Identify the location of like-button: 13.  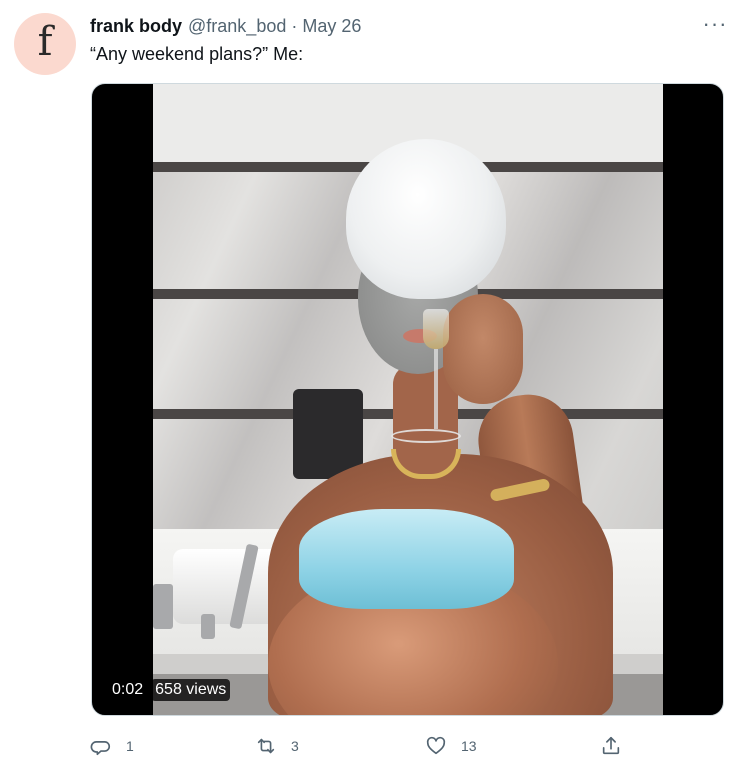
(451, 746).